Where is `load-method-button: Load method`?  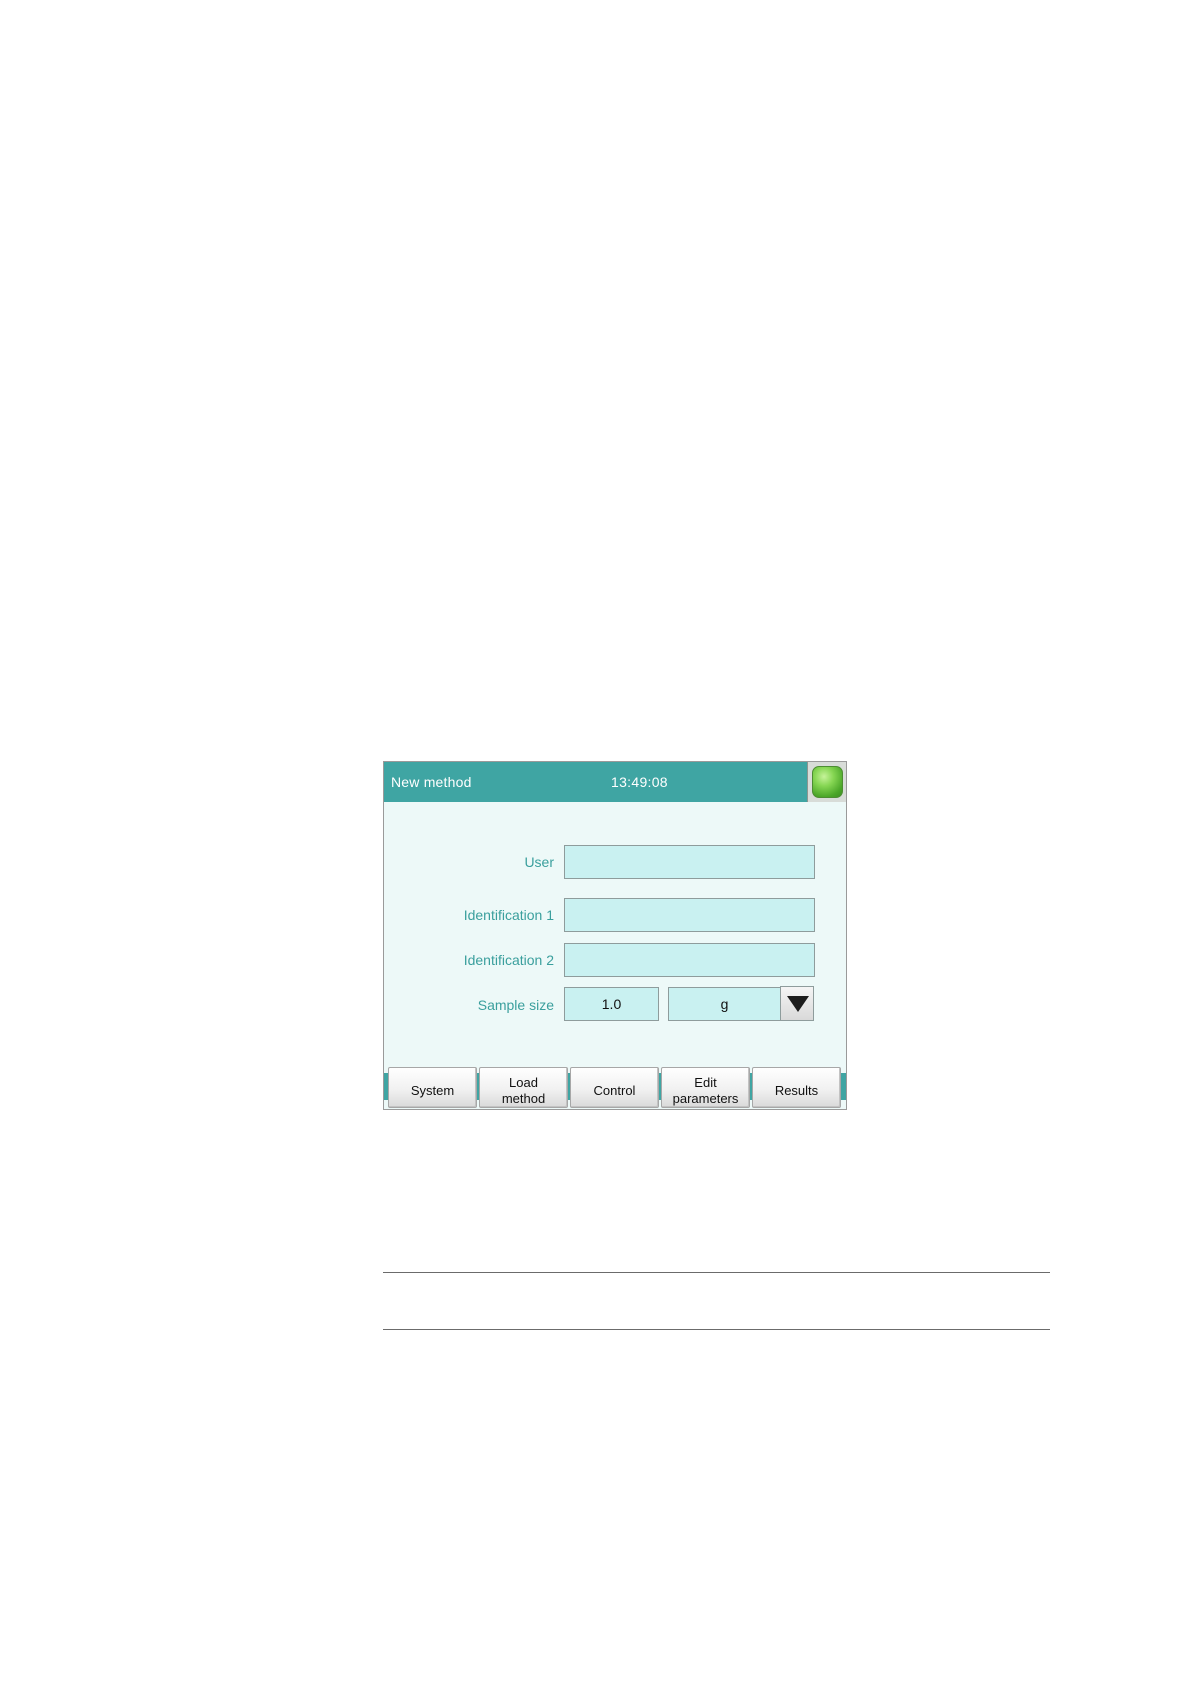
load-method-button: Load method is located at coordinates (523, 1087).